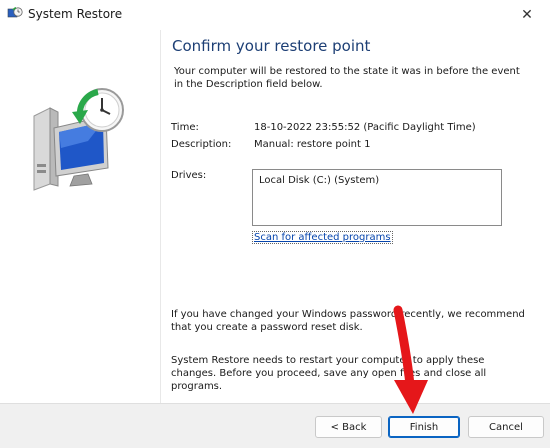  What do you see at coordinates (15, 12) in the screenshot?
I see `system-restore-icon` at bounding box center [15, 12].